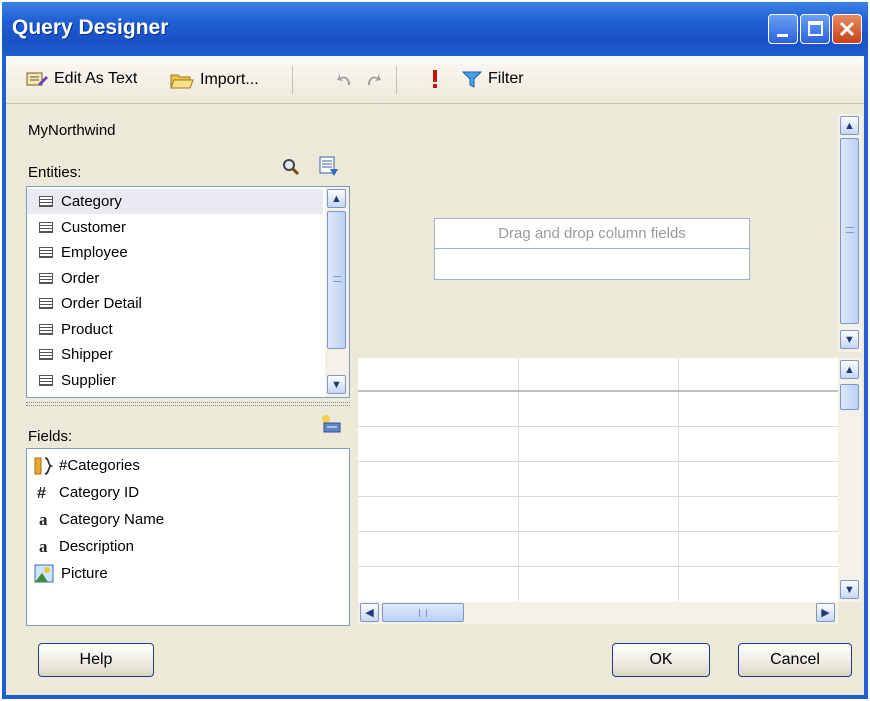 The height and width of the screenshot is (701, 870). I want to click on entity-label: Product, so click(87, 329).